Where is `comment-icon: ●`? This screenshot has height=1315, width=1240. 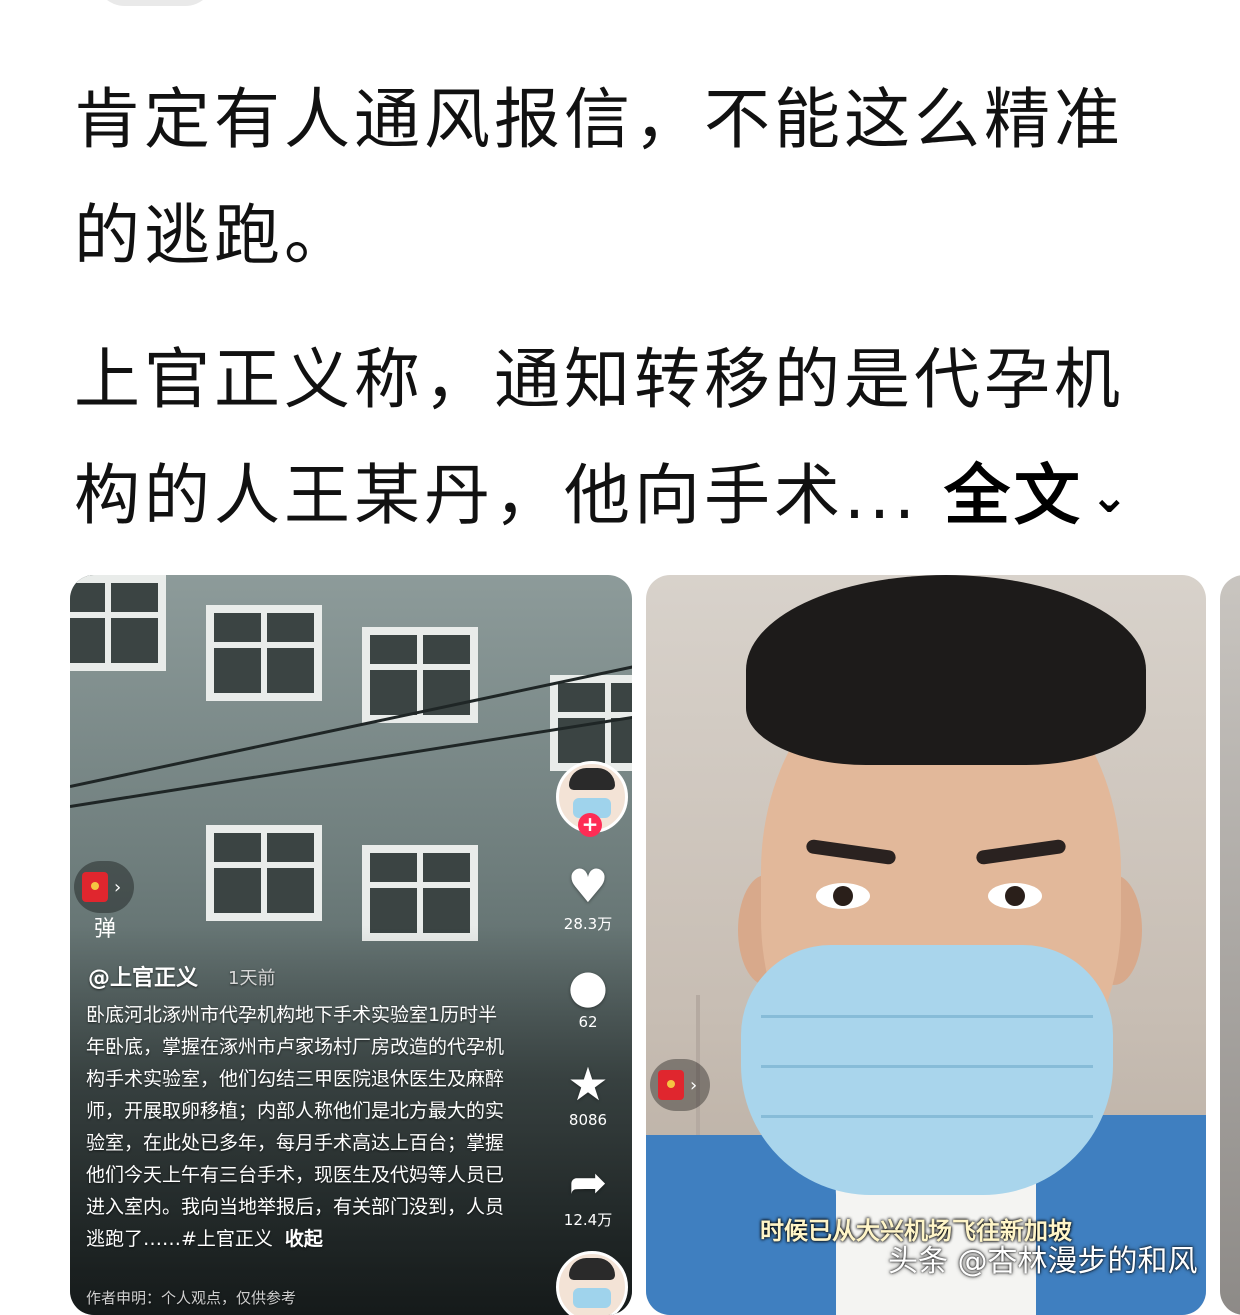 comment-icon: ● is located at coordinates (588, 986).